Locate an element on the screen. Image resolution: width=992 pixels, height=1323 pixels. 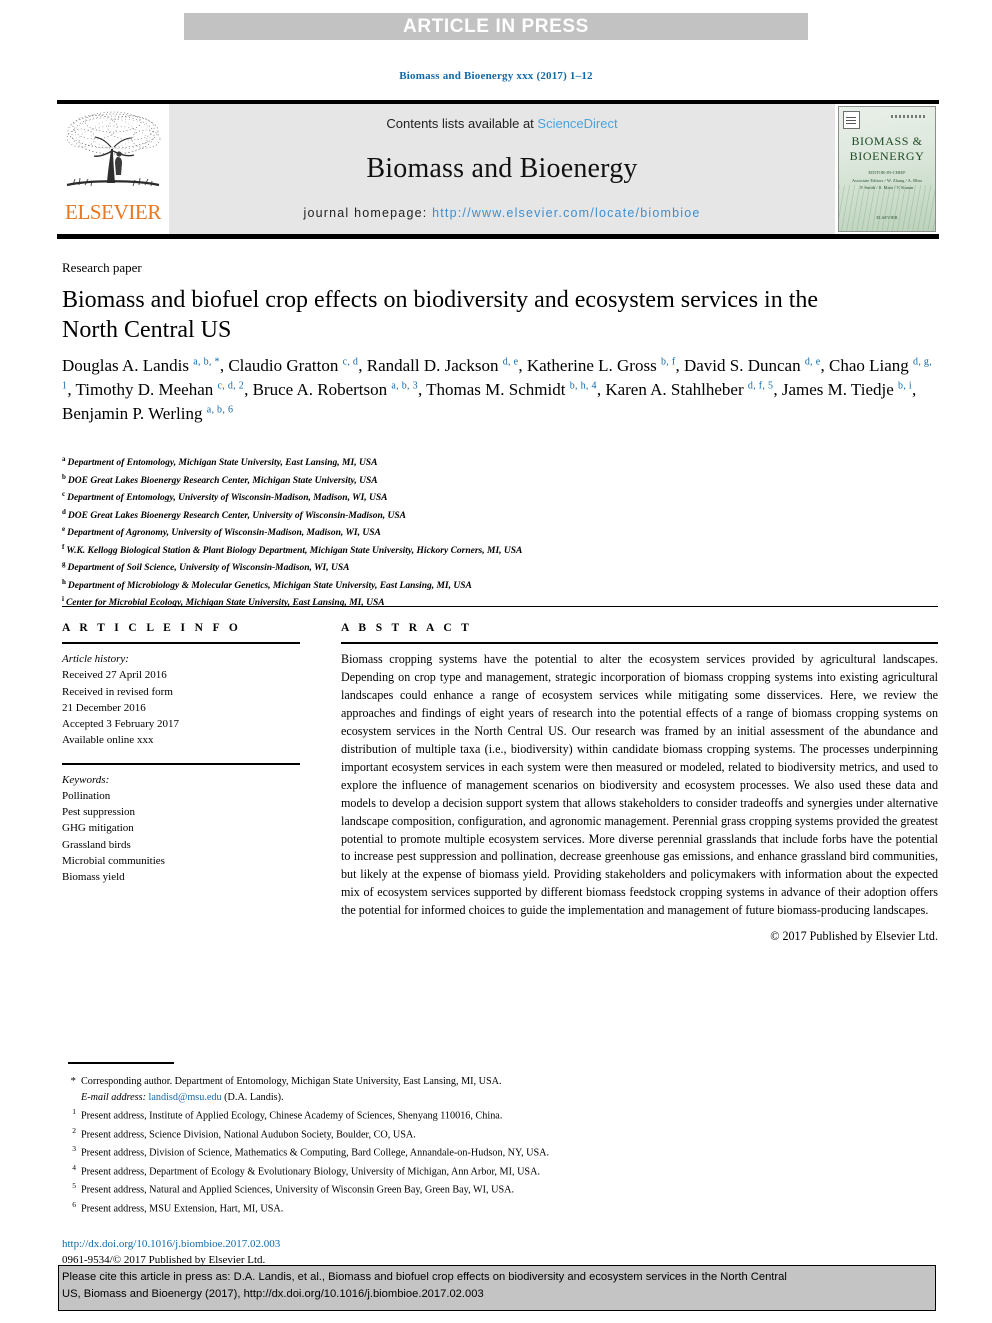
abstract-rule is located at coordinates (639, 643).